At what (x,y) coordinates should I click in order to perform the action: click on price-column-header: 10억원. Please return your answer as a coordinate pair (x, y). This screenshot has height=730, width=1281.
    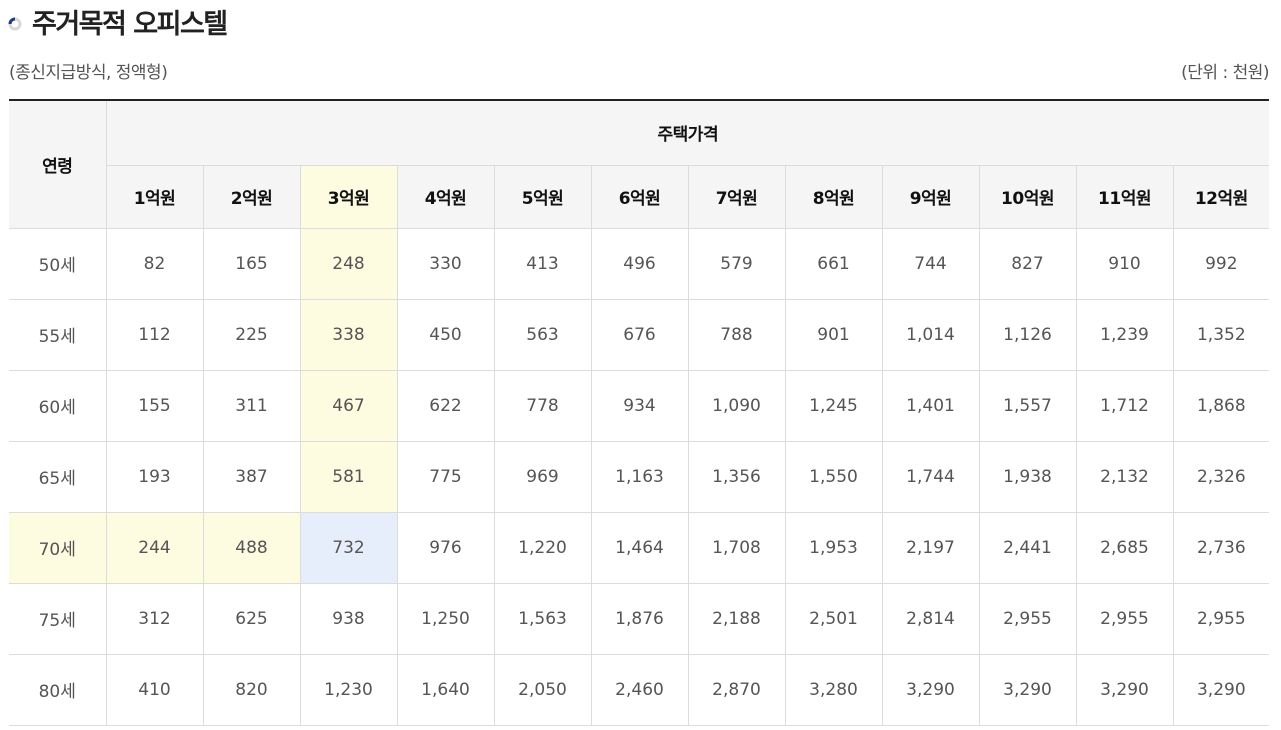
    Looking at the image, I should click on (1027, 196).